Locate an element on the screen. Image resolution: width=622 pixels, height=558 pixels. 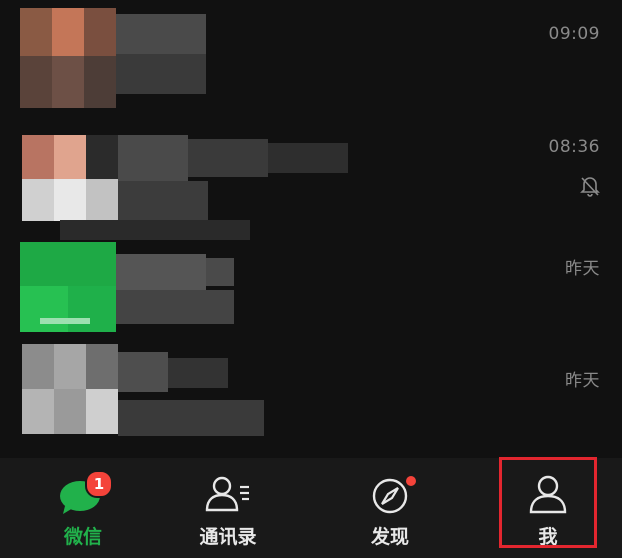
tab-contacts: 通讯录 is located at coordinates (228, 508).